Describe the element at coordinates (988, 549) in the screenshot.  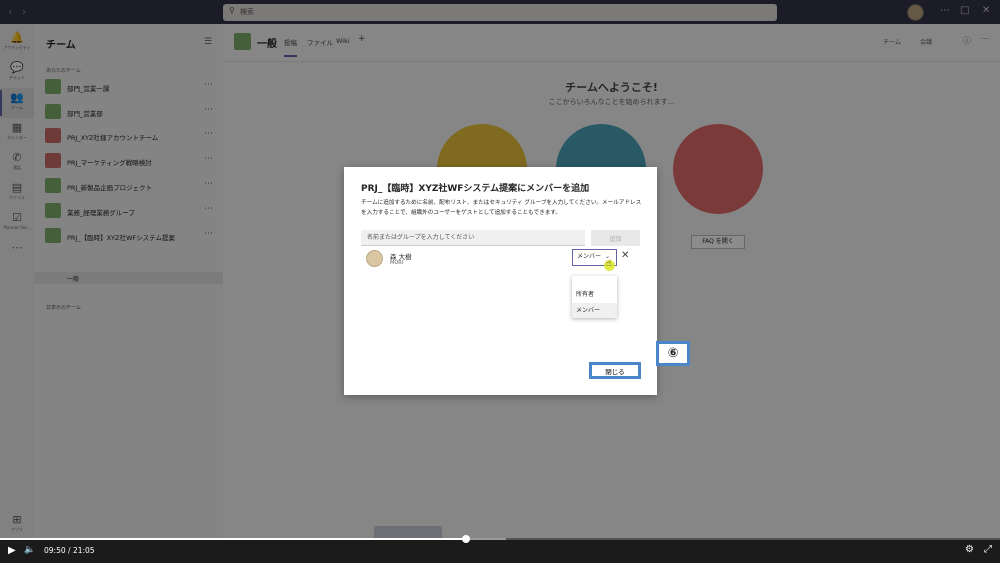
I see `fullscreen-icon: ⤢` at that location.